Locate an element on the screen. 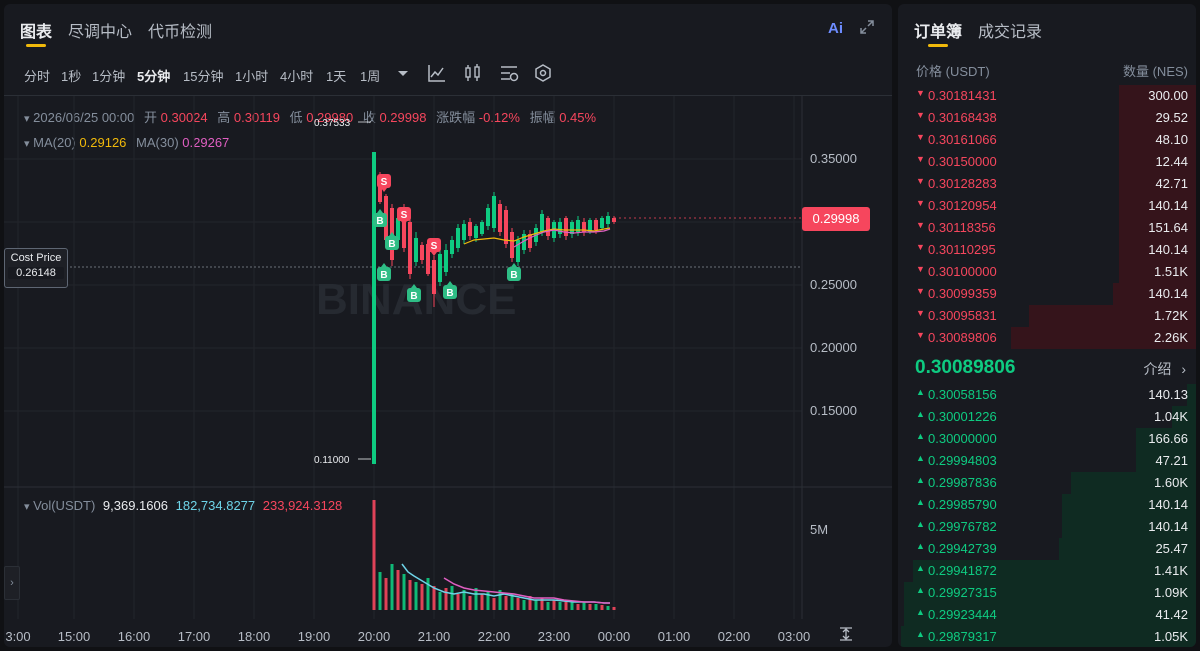 This screenshot has width=1200, height=651. tab-chart: 图表 is located at coordinates (36, 30).